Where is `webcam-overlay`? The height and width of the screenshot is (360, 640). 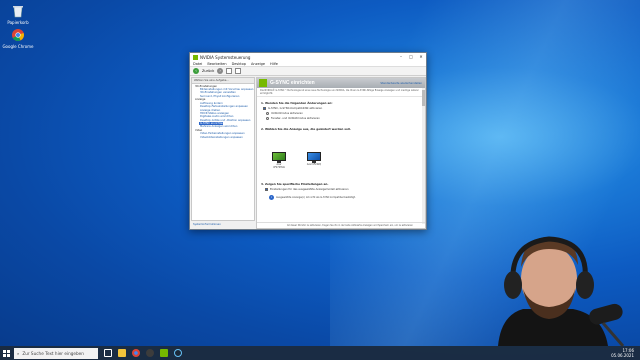 webcam-overlay is located at coordinates (546, 287).